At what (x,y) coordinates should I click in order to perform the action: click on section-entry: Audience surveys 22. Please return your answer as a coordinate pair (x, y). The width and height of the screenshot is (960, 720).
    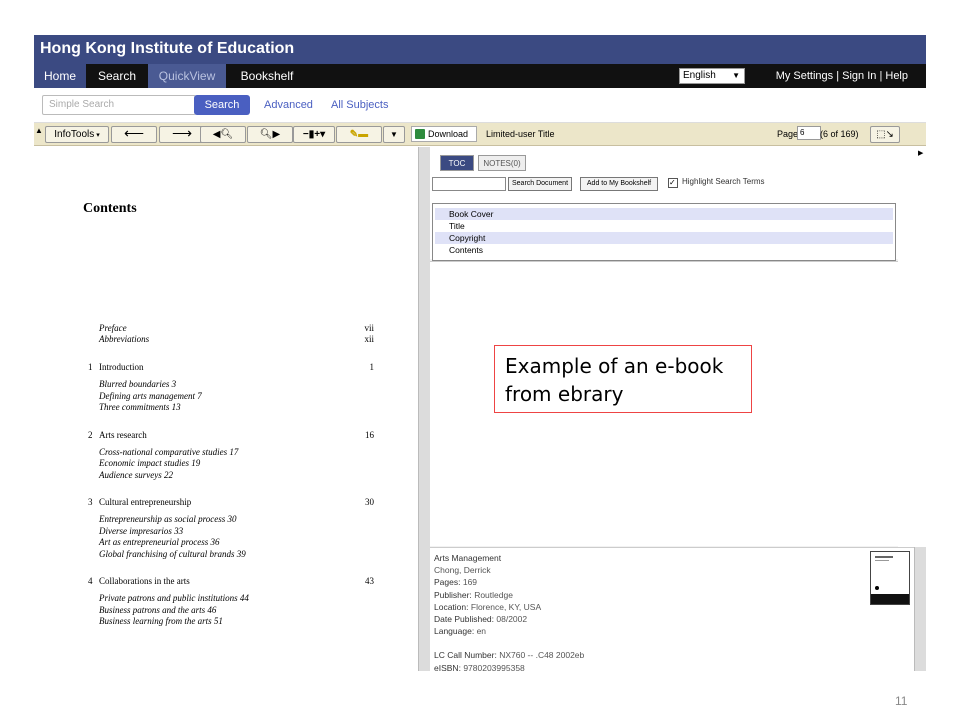
    Looking at the image, I should click on (136, 474).